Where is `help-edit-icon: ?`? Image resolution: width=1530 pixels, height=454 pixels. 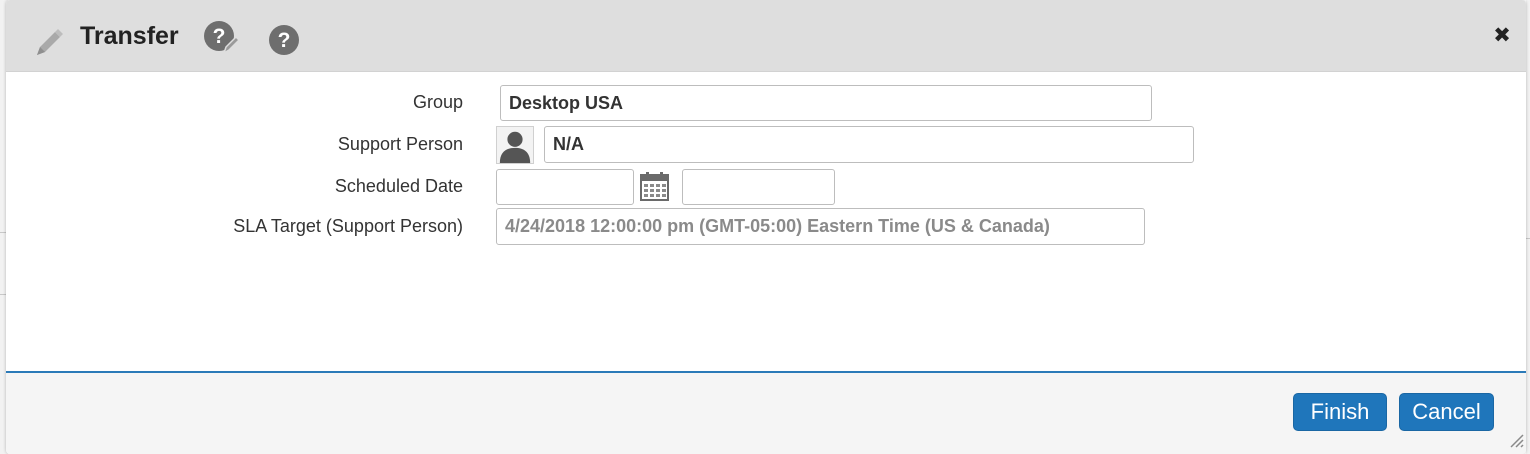 help-edit-icon: ? is located at coordinates (222, 38).